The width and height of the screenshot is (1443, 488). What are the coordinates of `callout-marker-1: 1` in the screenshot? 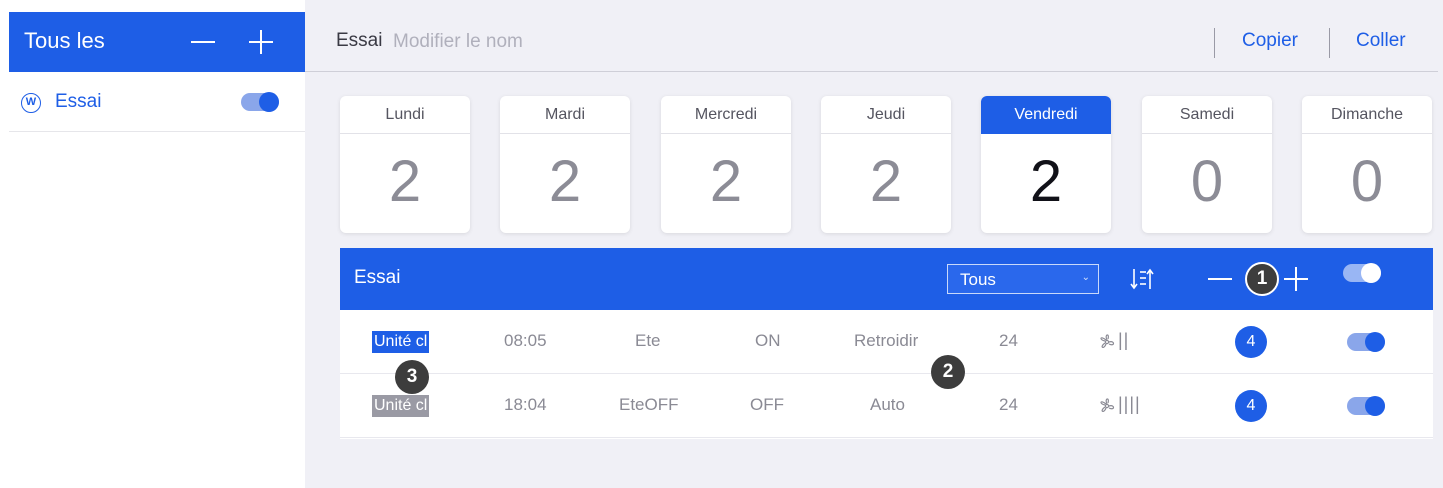 It's located at (1262, 279).